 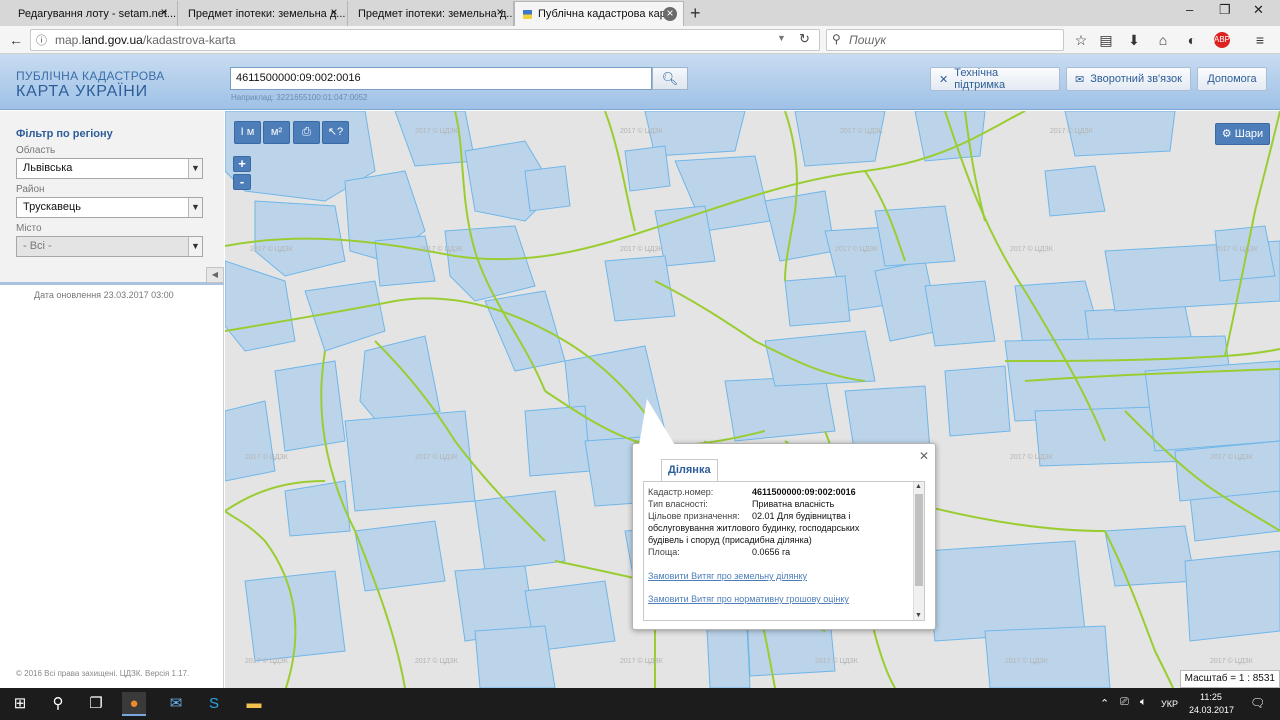 I want to click on start-icon: ⊞, so click(x=20, y=704).